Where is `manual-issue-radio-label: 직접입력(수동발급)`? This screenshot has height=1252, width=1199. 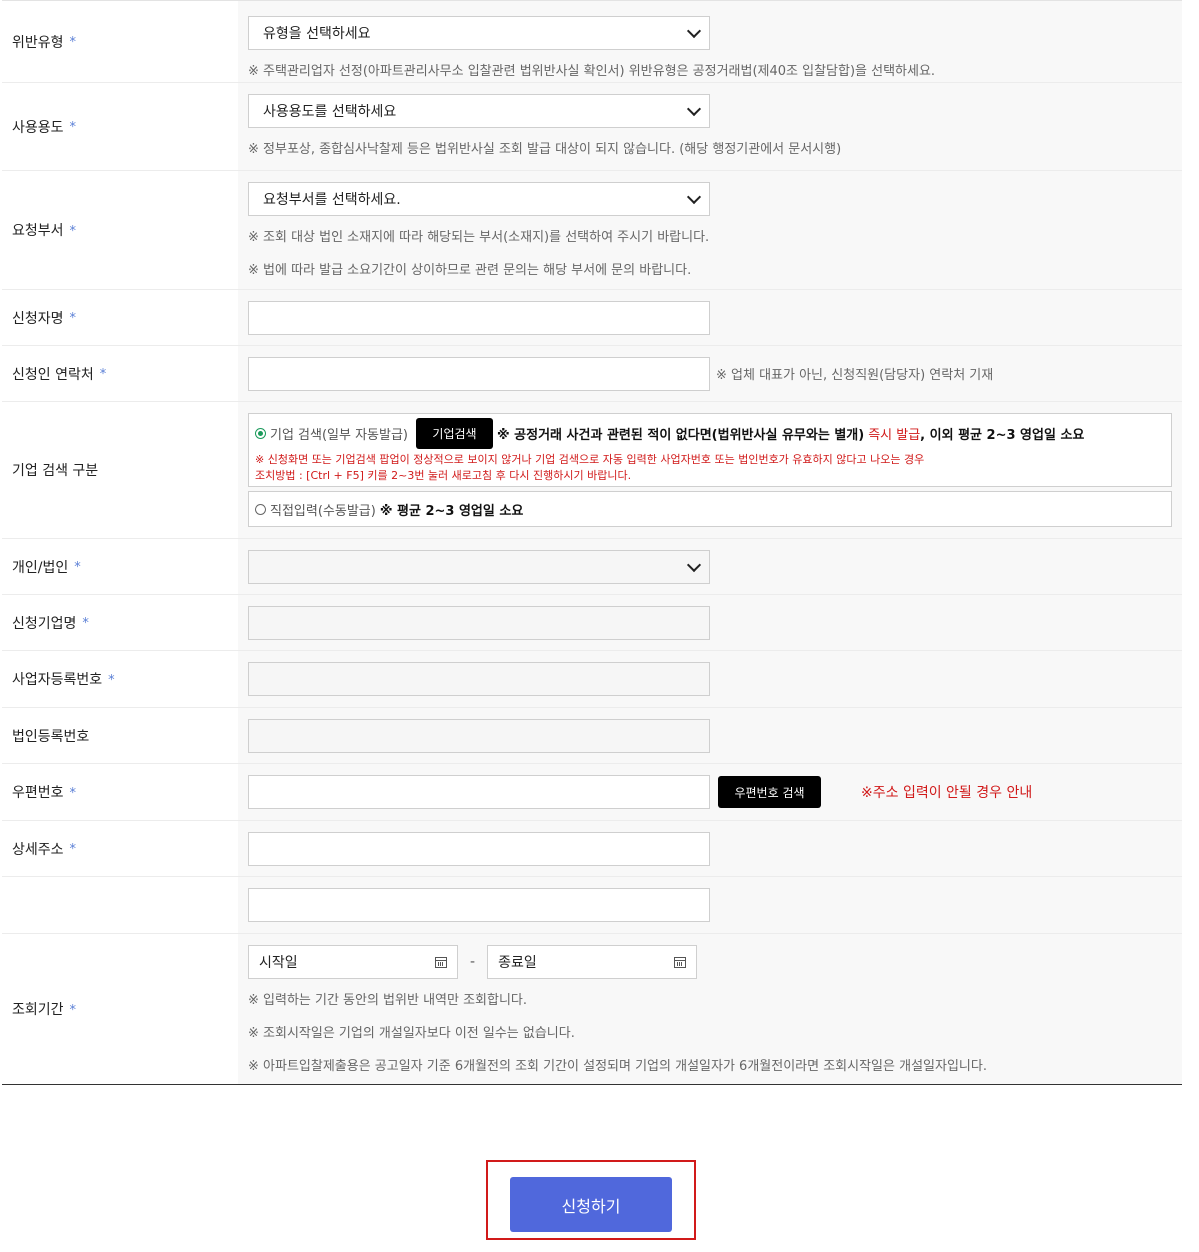 manual-issue-radio-label: 직접입력(수동발급) is located at coordinates (323, 509).